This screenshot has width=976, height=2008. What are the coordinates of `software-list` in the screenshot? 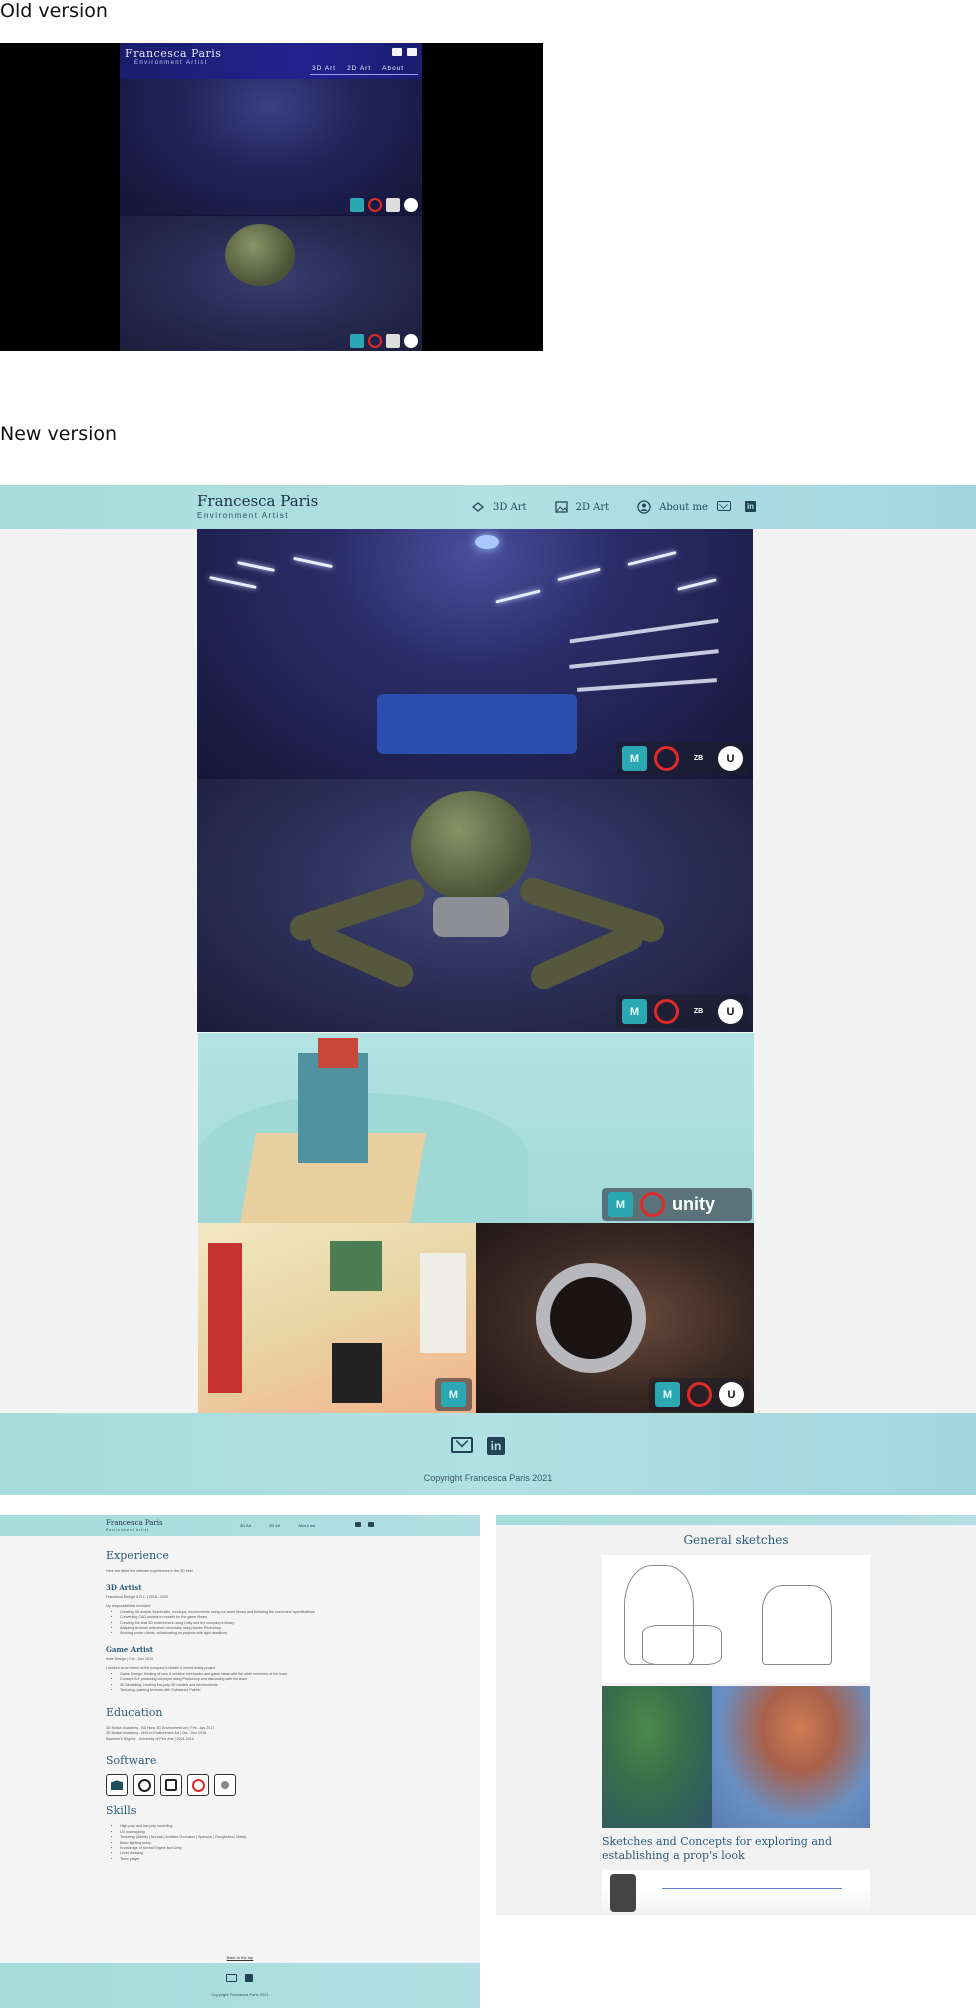 It's located at (236, 1785).